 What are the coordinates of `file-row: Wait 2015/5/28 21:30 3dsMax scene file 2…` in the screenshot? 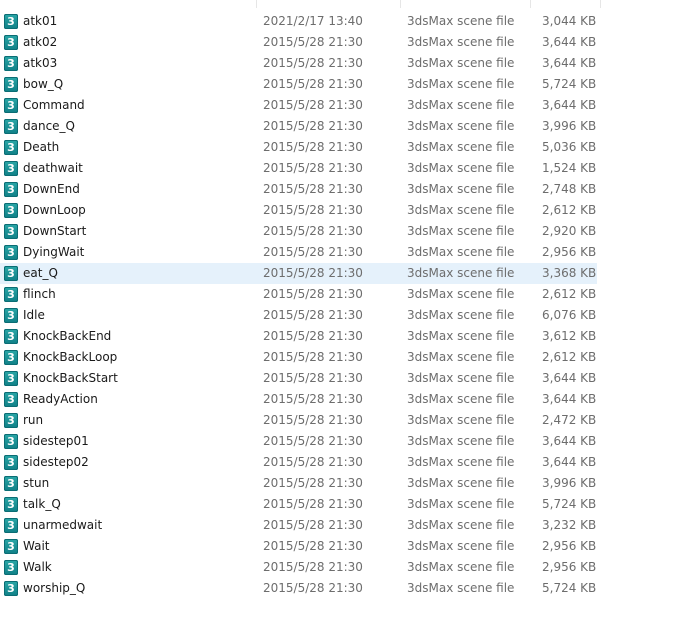 It's located at (343, 546).